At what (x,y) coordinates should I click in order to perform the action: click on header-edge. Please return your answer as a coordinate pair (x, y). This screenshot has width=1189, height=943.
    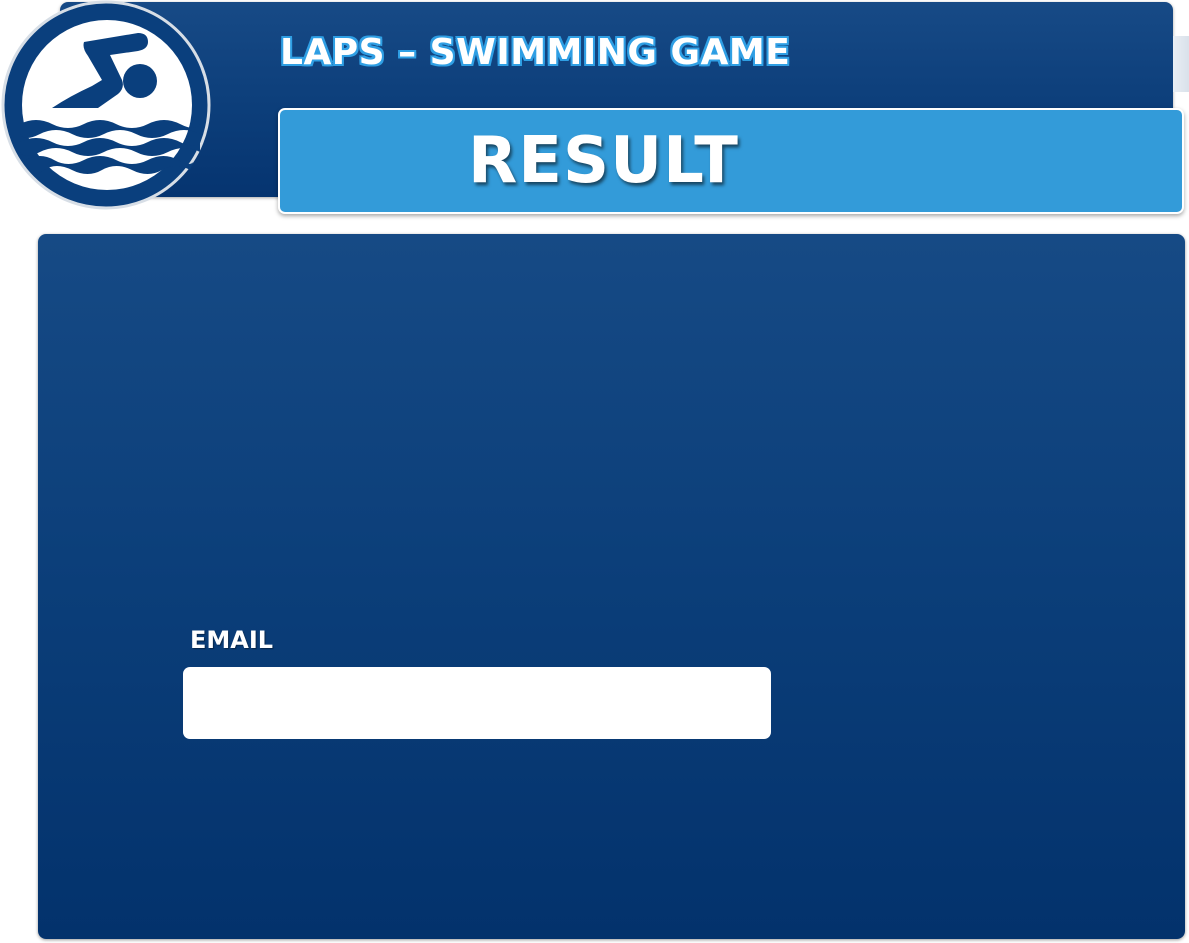
    Looking at the image, I should click on (1181, 64).